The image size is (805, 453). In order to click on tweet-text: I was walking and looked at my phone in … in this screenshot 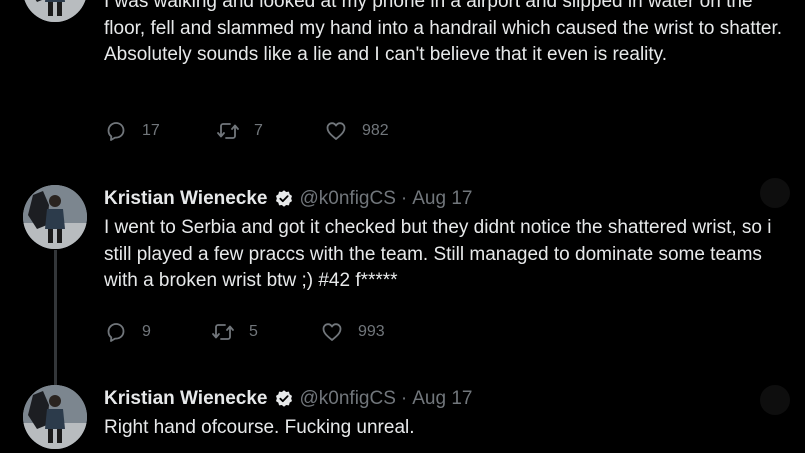, I will do `click(443, 32)`.